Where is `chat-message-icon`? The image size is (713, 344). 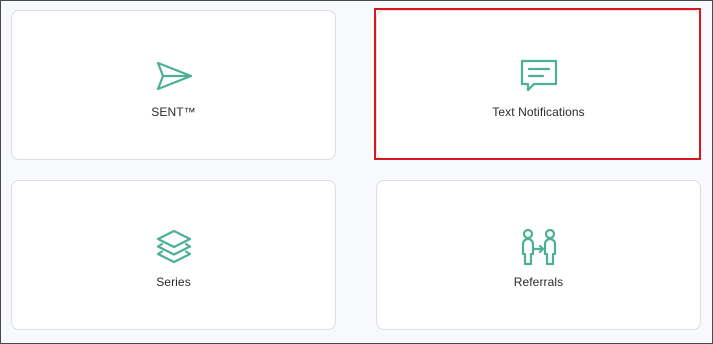
chat-message-icon is located at coordinates (539, 77).